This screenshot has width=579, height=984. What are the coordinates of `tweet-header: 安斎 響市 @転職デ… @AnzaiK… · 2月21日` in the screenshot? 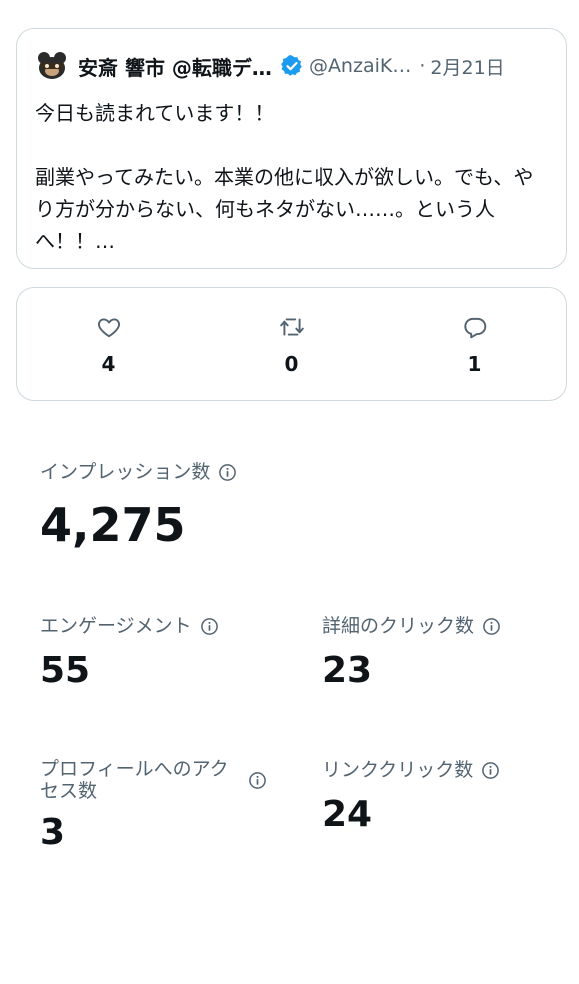 It's located at (291, 66).